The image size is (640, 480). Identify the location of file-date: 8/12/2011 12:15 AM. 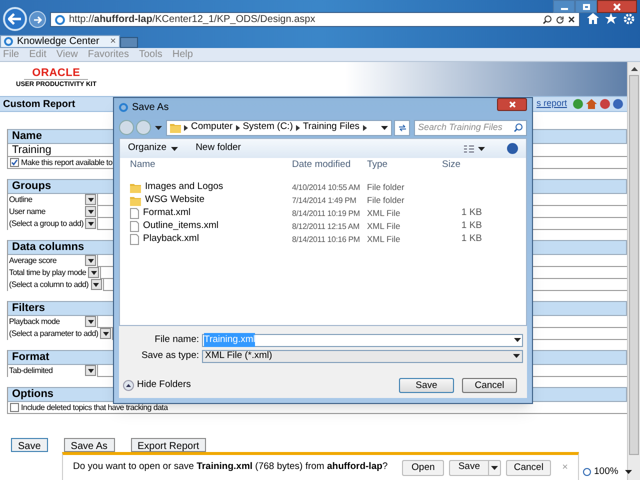
(326, 226).